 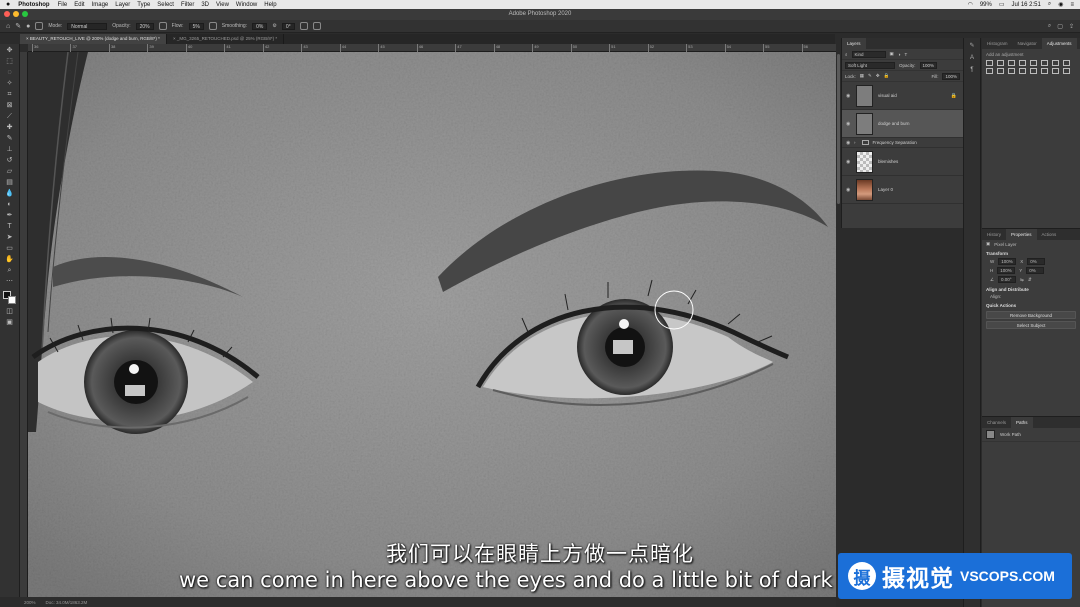 I want to click on tab-channels: Channels, so click(x=996, y=422).